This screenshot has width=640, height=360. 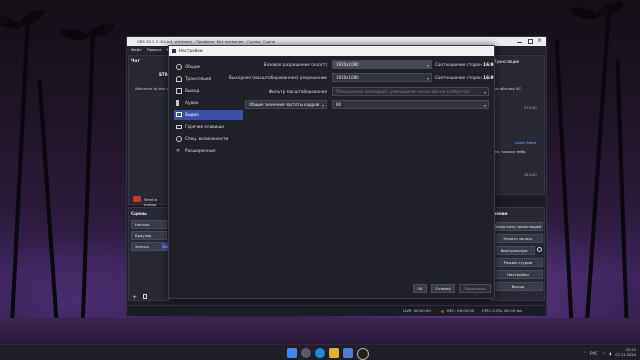 What do you see at coordinates (539, 249) in the screenshot?
I see `virtual-camera-settings-icon` at bounding box center [539, 249].